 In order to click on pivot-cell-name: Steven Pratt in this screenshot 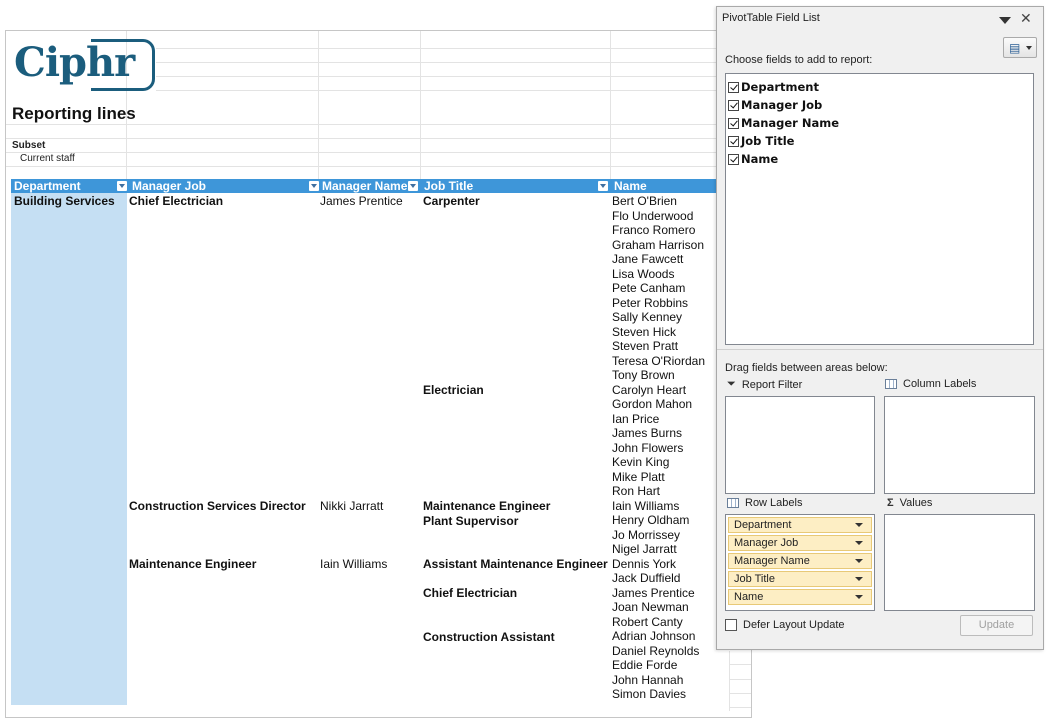, I will do `click(645, 346)`.